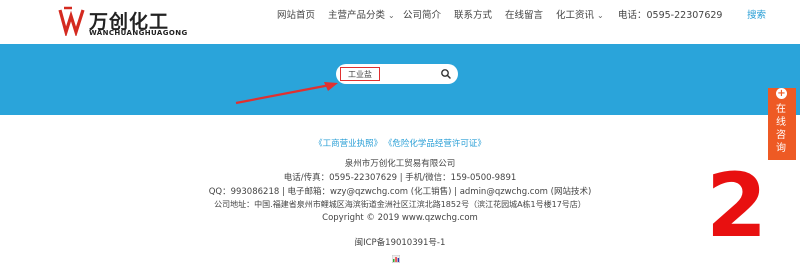 The height and width of the screenshot is (270, 800). Describe the element at coordinates (396, 259) in the screenshot. I see `stats-icon` at that location.